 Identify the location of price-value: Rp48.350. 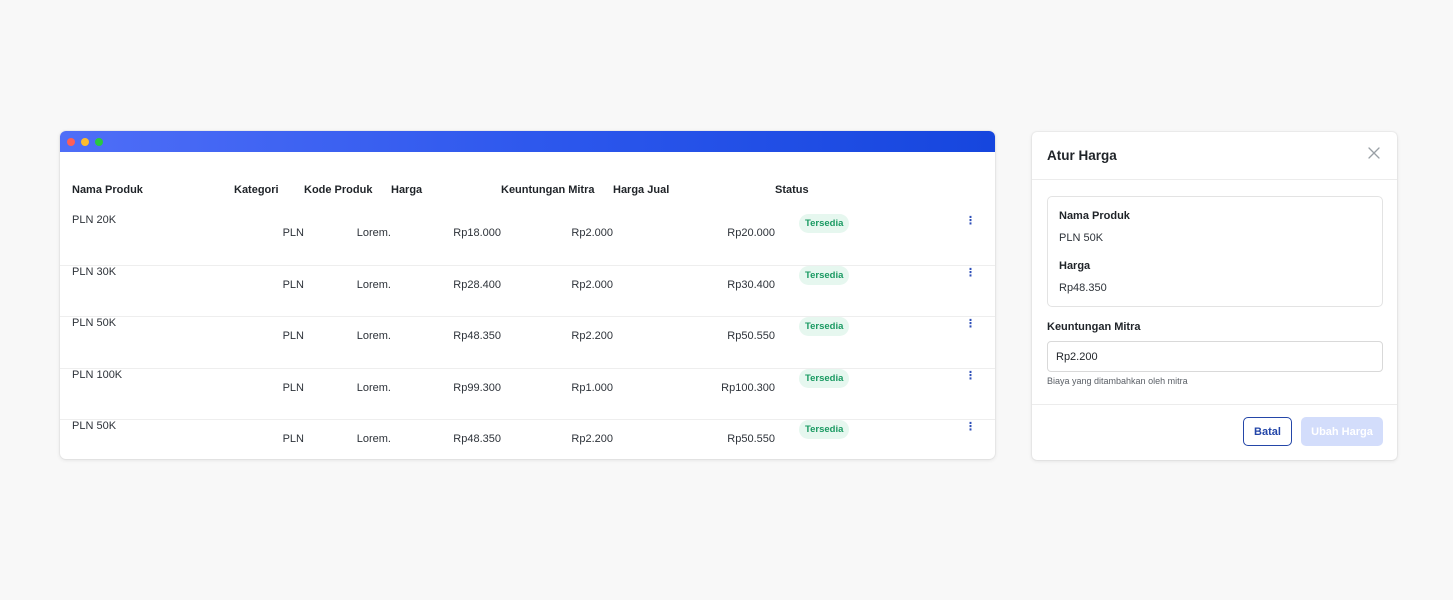
(1083, 288).